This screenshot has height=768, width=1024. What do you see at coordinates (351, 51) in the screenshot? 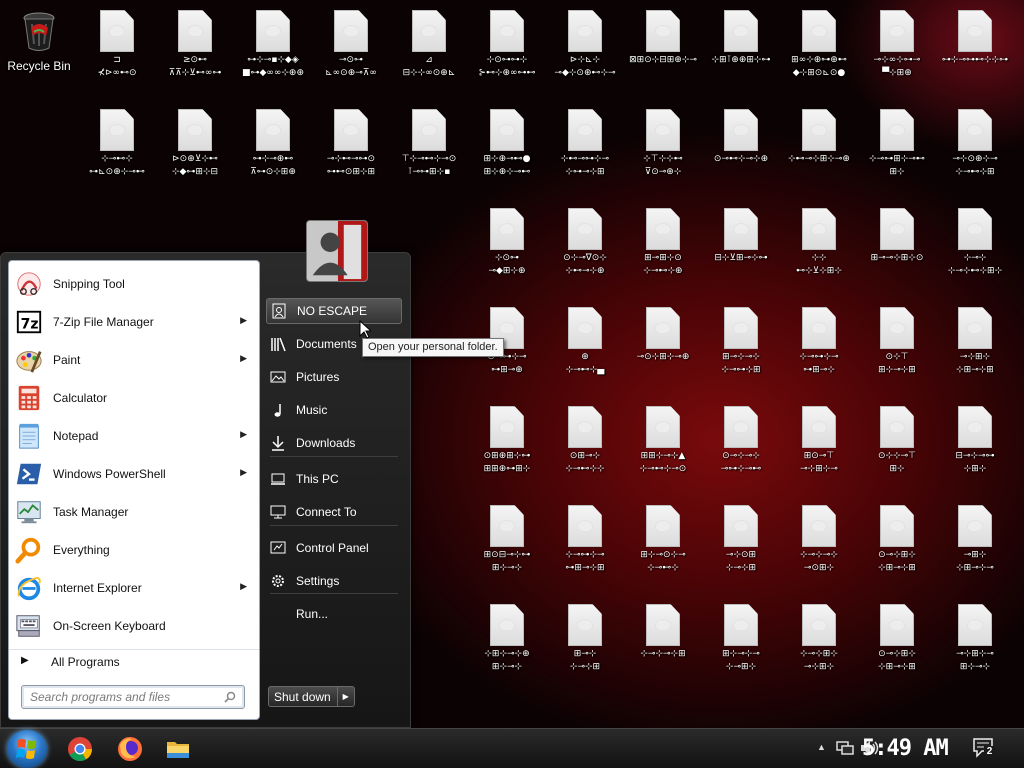
I see `desktop-file-icon: ⊸⊙⊶ ⊾∞⊙⊕⊸⊼∞` at bounding box center [351, 51].